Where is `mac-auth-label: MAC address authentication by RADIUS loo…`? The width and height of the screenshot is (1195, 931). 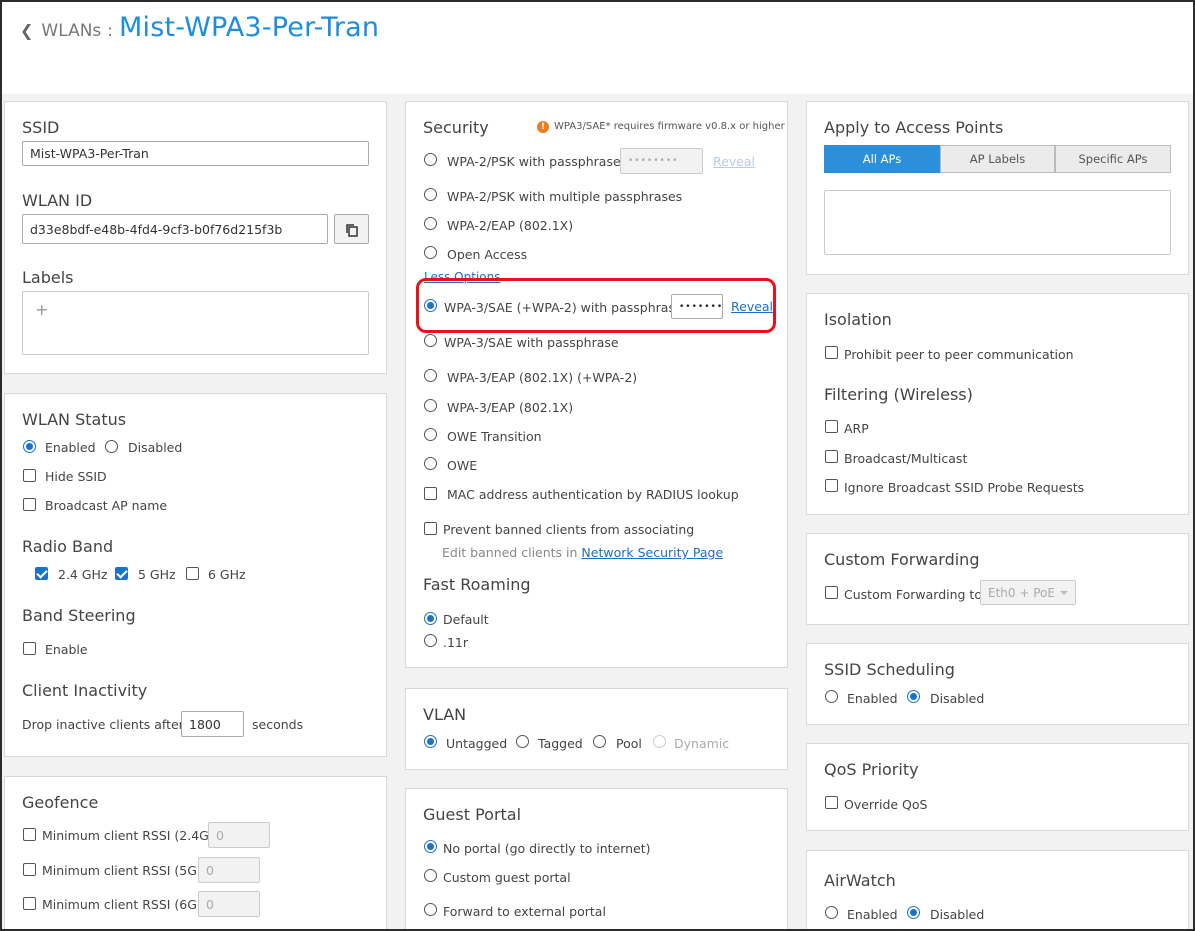
mac-auth-label: MAC address authentication by RADIUS loo… is located at coordinates (593, 494).